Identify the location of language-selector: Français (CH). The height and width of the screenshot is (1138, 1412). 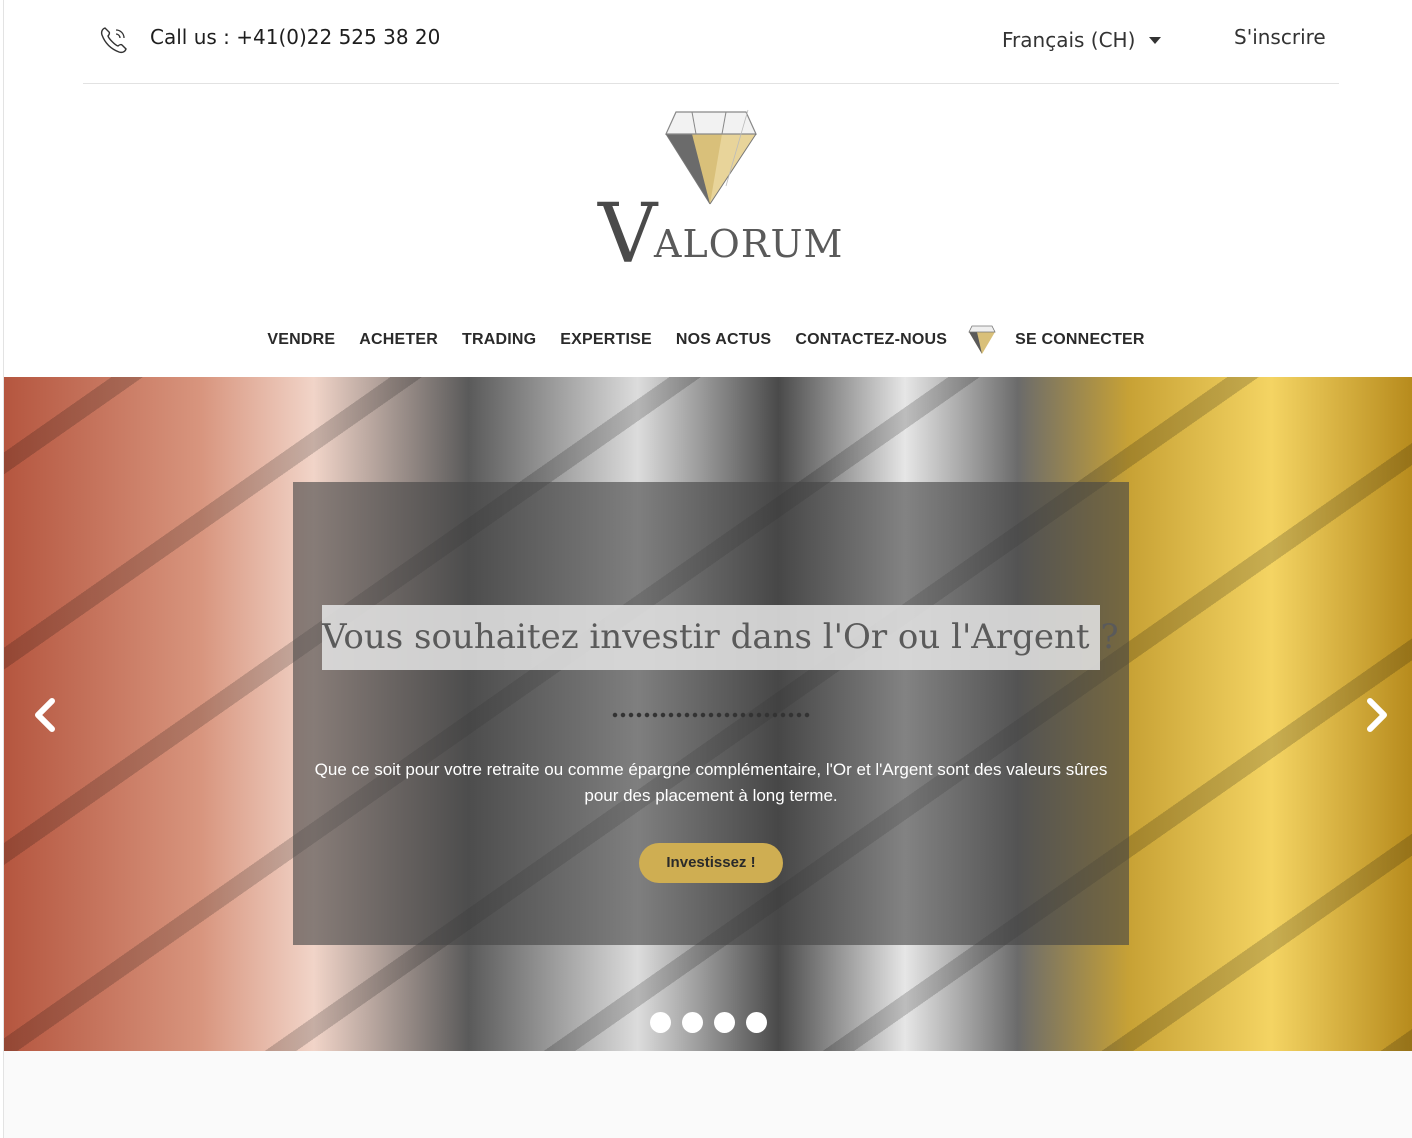
(1082, 40).